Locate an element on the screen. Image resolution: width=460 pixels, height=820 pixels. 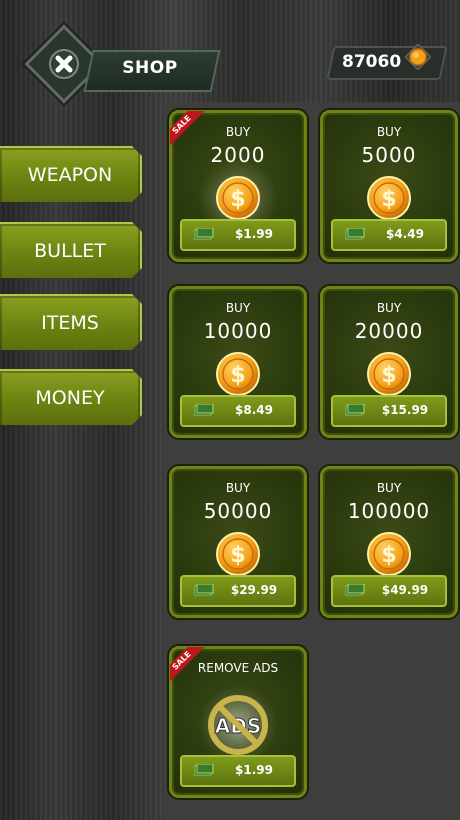
buy-button: $15.99 is located at coordinates (389, 411).